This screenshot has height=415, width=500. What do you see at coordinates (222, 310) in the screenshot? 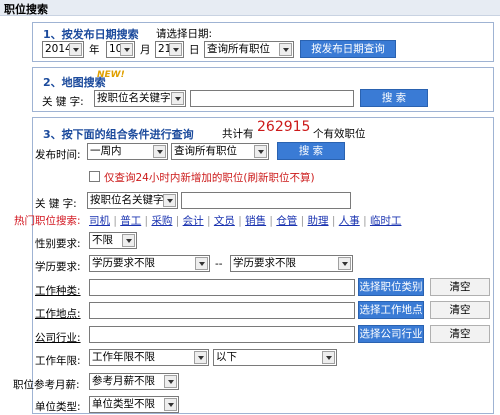
I see `location-input` at bounding box center [222, 310].